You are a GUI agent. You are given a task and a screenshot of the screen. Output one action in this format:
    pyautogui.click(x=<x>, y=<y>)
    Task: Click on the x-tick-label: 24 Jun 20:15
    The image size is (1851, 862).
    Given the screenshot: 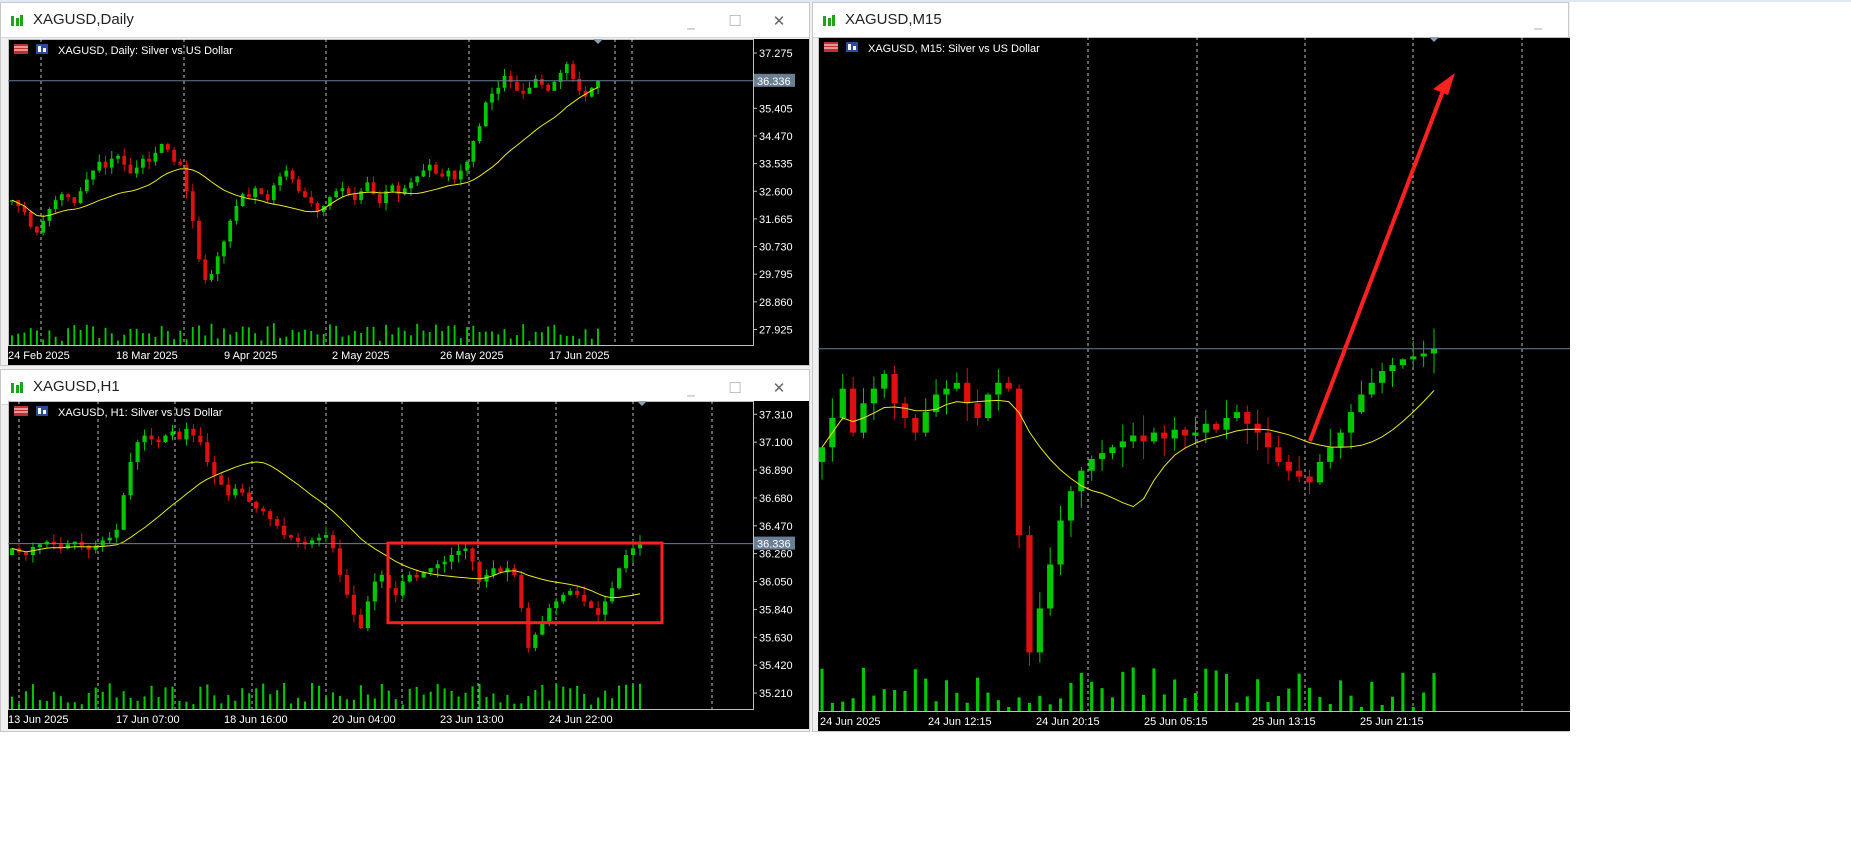 What is the action you would take?
    pyautogui.click(x=1068, y=722)
    